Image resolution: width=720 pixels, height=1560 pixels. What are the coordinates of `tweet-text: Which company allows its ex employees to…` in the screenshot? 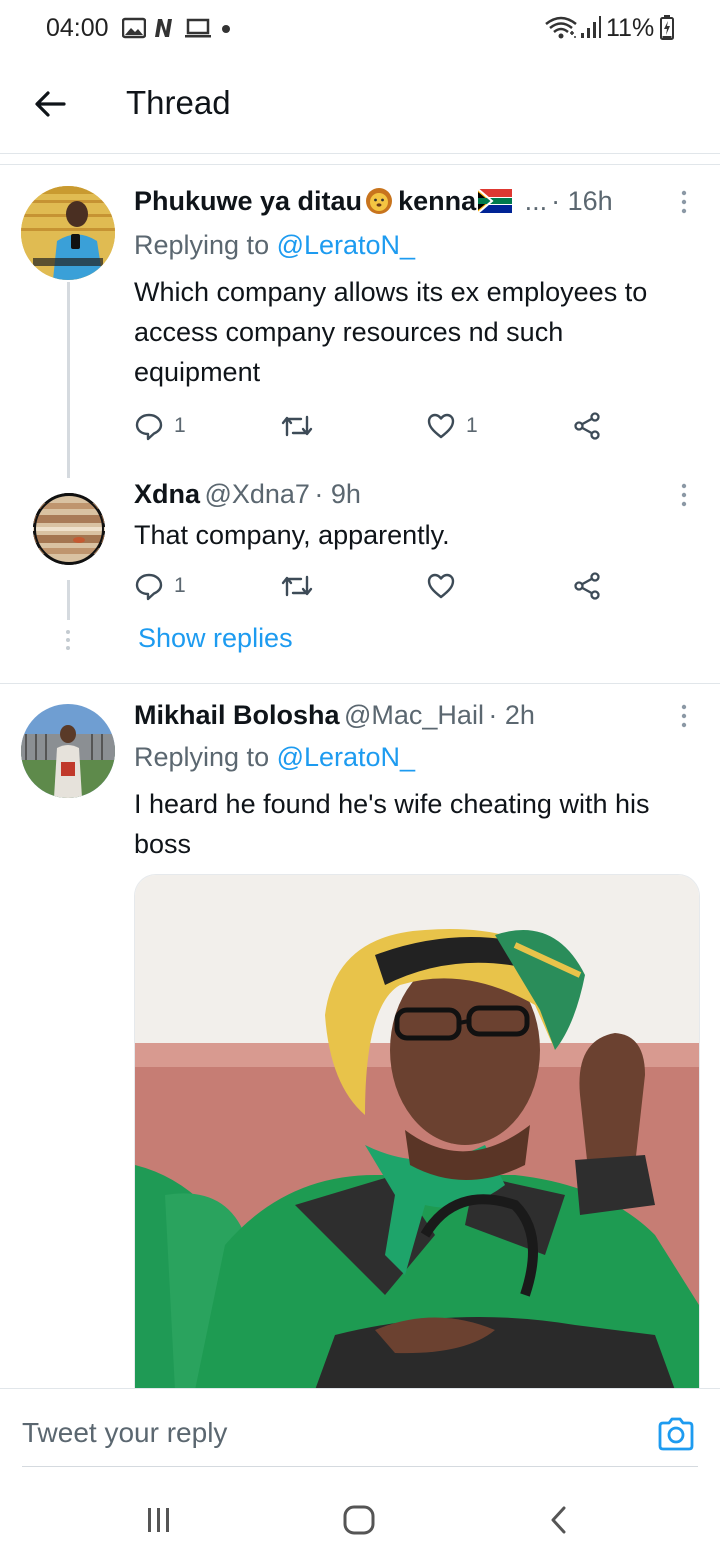 It's located at (391, 332).